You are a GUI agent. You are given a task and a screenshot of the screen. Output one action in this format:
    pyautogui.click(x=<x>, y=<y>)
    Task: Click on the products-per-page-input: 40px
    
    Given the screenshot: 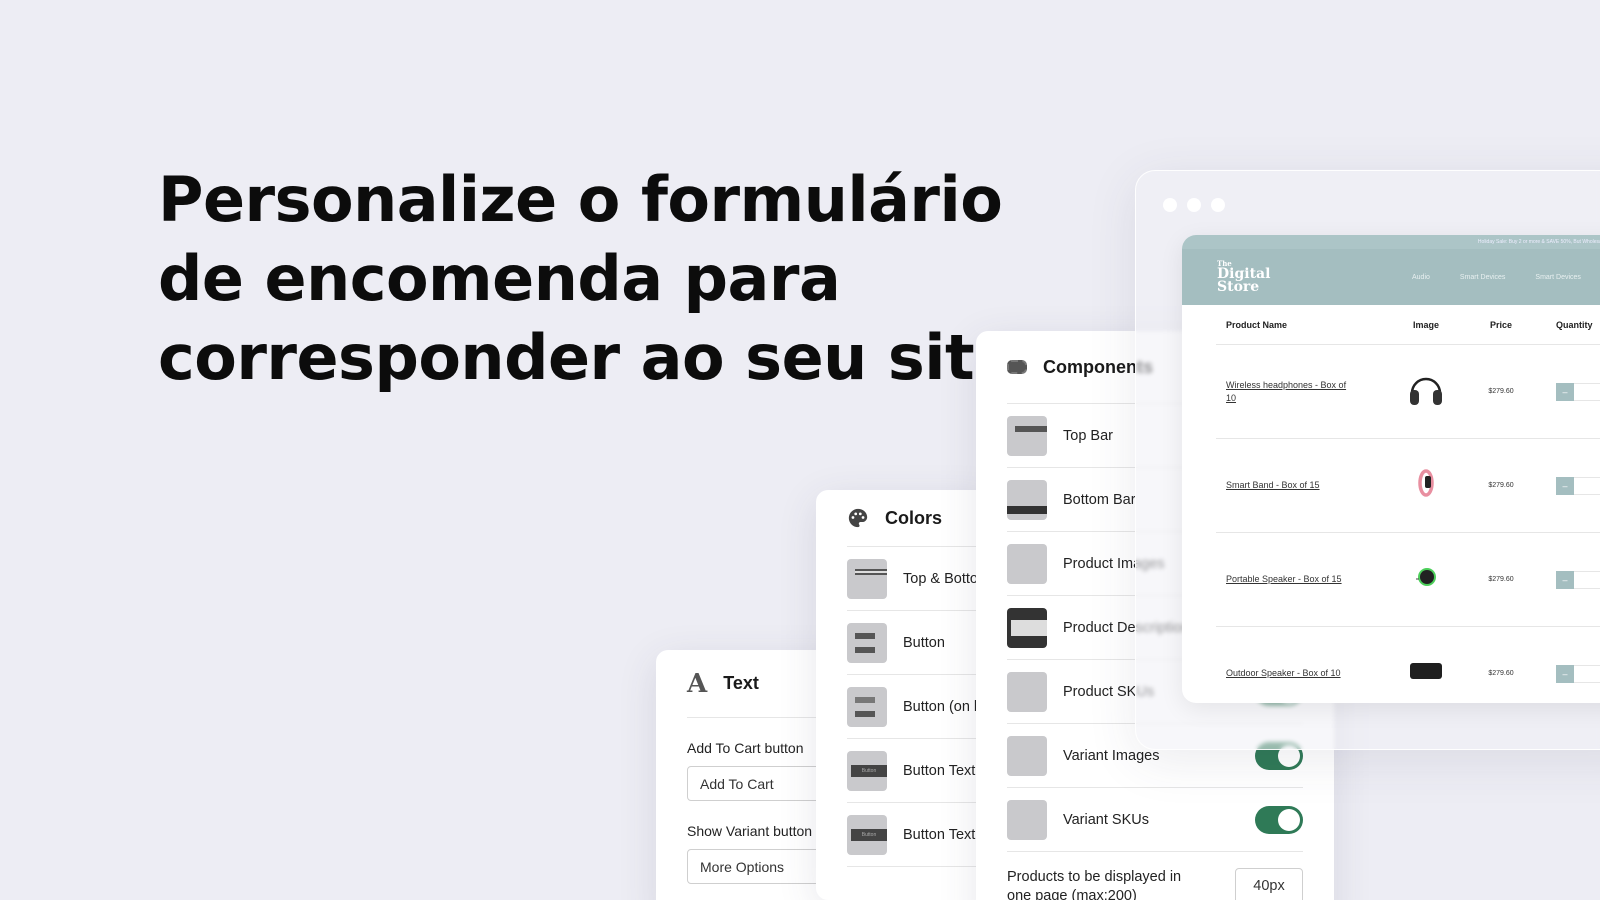 What is the action you would take?
    pyautogui.click(x=1269, y=884)
    